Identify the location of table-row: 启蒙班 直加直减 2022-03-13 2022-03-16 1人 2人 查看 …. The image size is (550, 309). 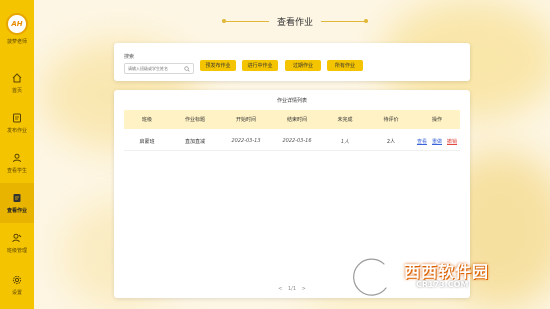
(292, 141).